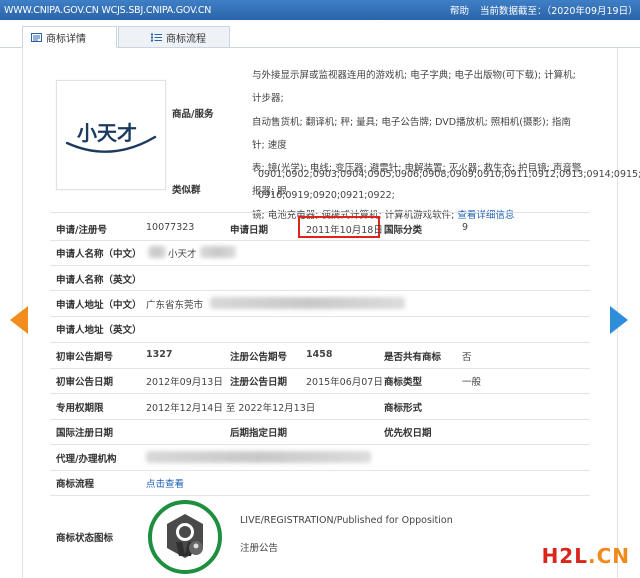  Describe the element at coordinates (107, 133) in the screenshot. I see `logo-text: 小天才` at that location.